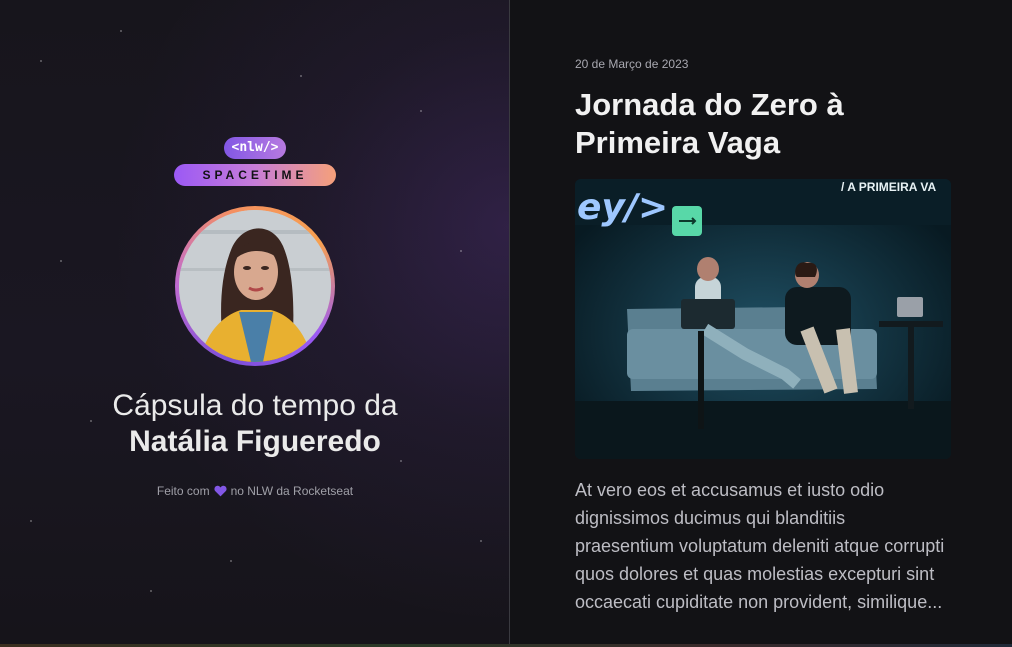  What do you see at coordinates (255, 441) in the screenshot?
I see `capsule-owner-name: Natália Figueredo` at bounding box center [255, 441].